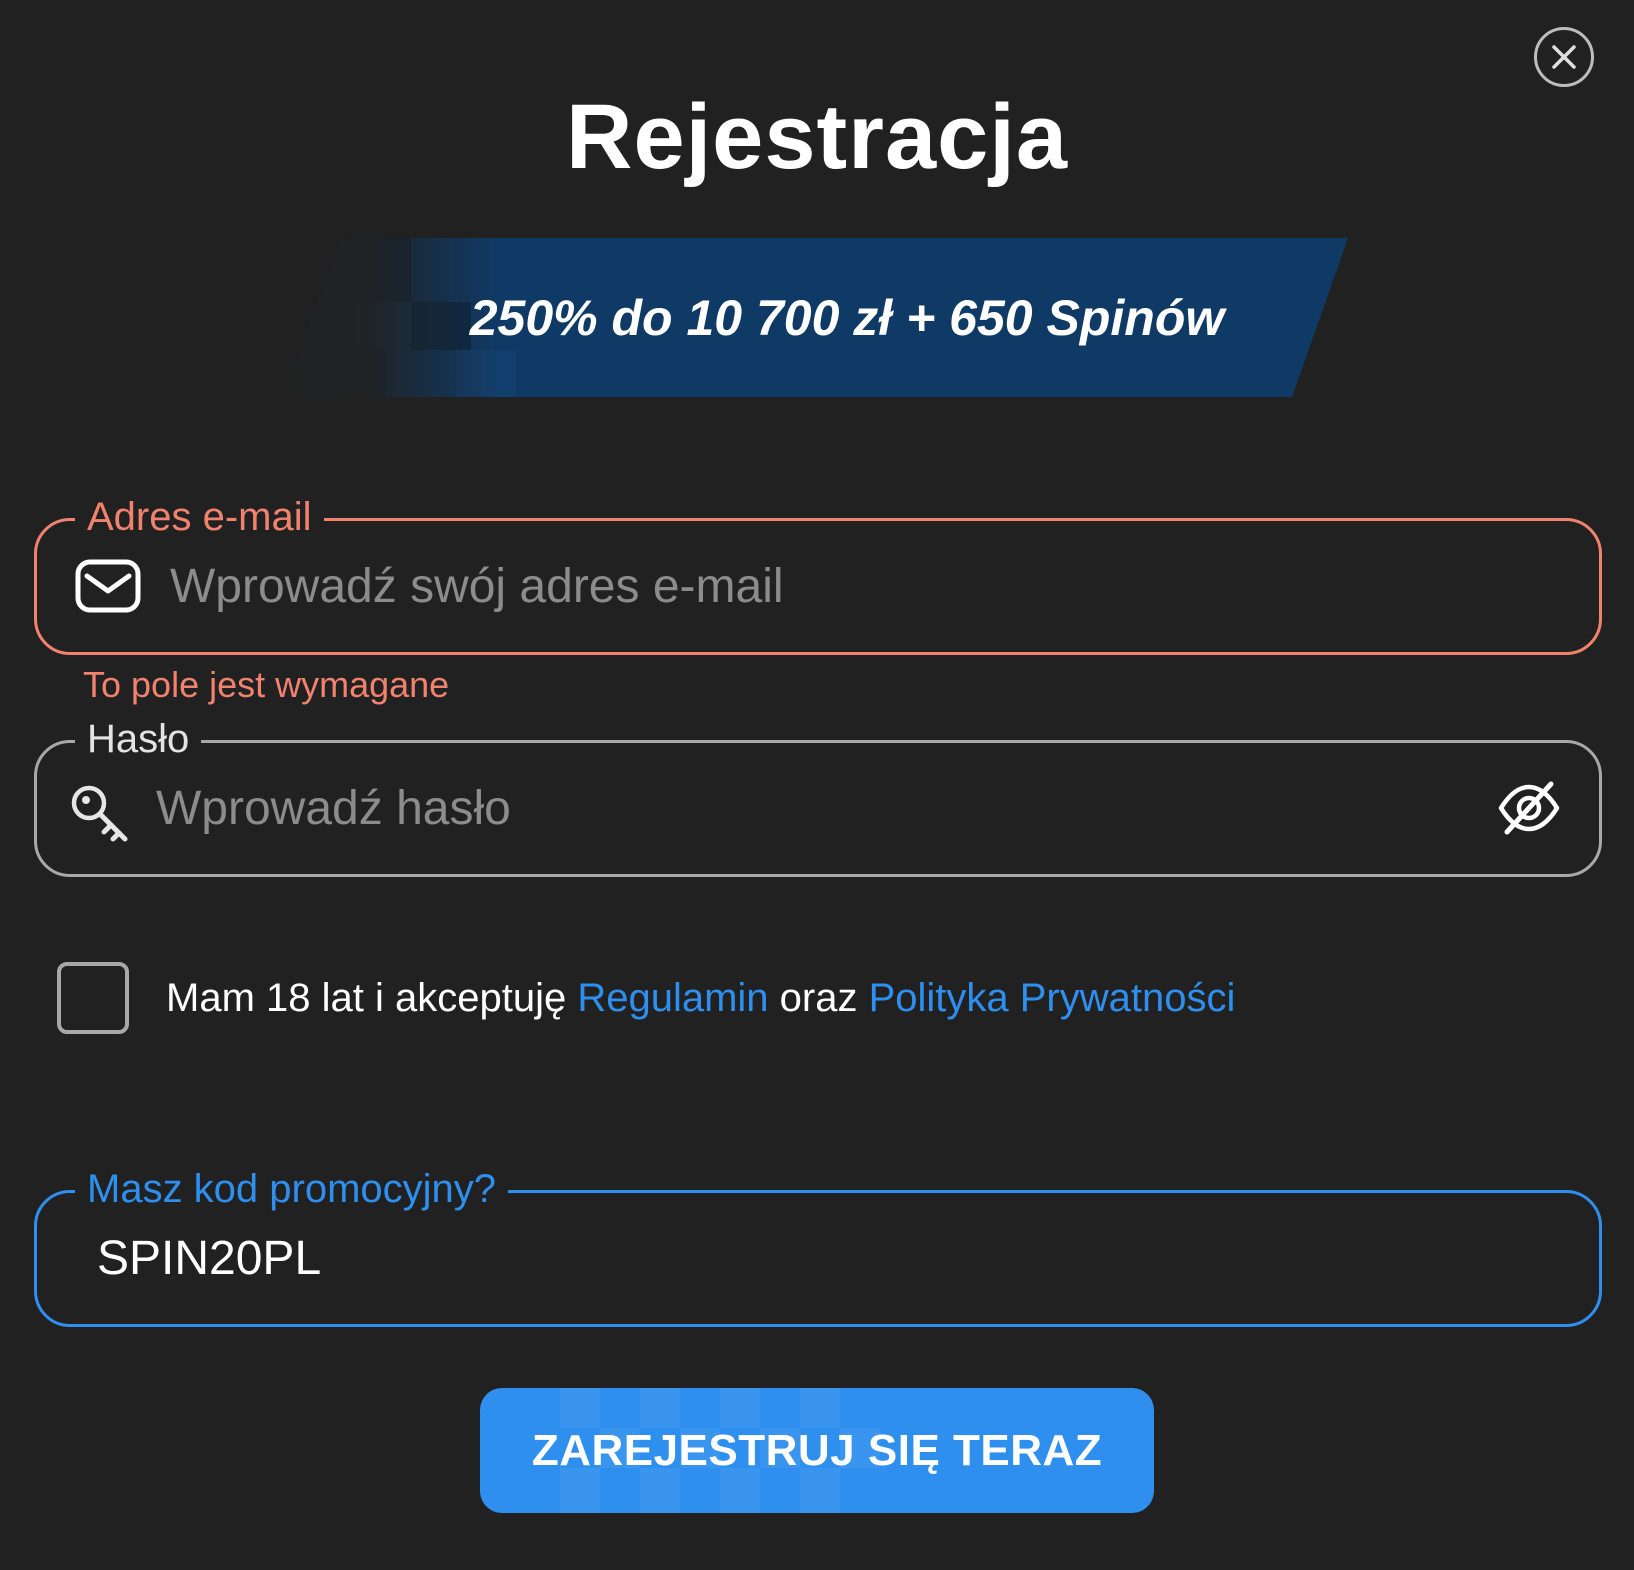 The width and height of the screenshot is (1634, 1570). Describe the element at coordinates (818, 997) in the screenshot. I see `consent-text-middle: oraz` at that location.